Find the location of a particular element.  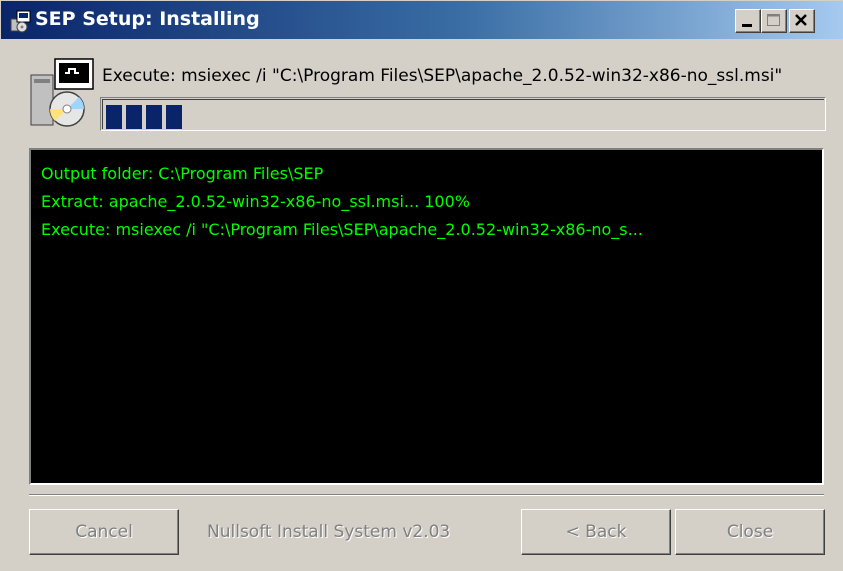

back-button: < Back is located at coordinates (596, 532).